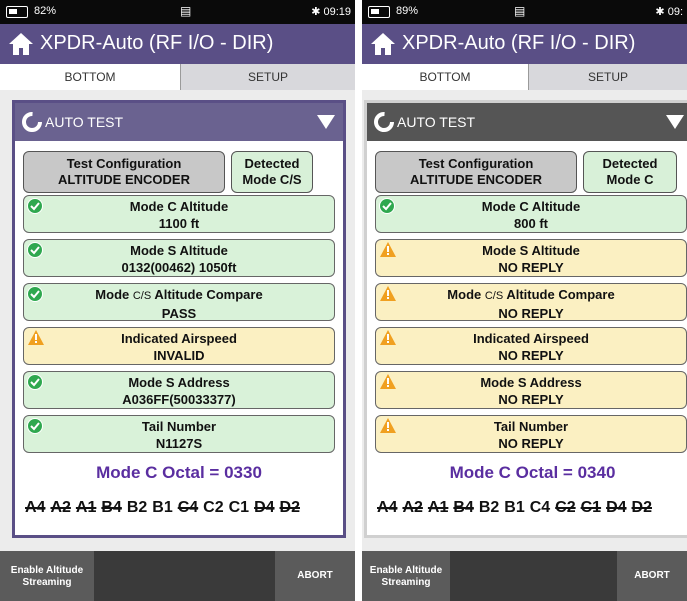 The image size is (687, 601). I want to click on battery-level: 82%, so click(45, 11).